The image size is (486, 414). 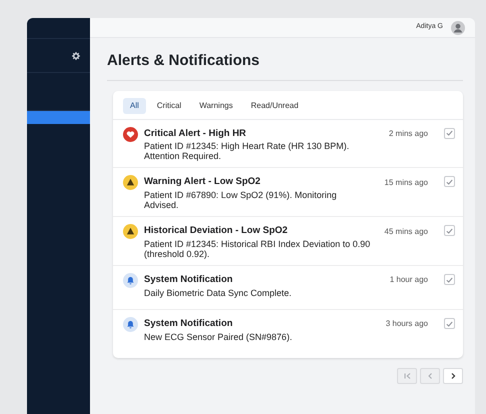 What do you see at coordinates (285, 65) in the screenshot?
I see `page-title: Alerts & Notifications` at bounding box center [285, 65].